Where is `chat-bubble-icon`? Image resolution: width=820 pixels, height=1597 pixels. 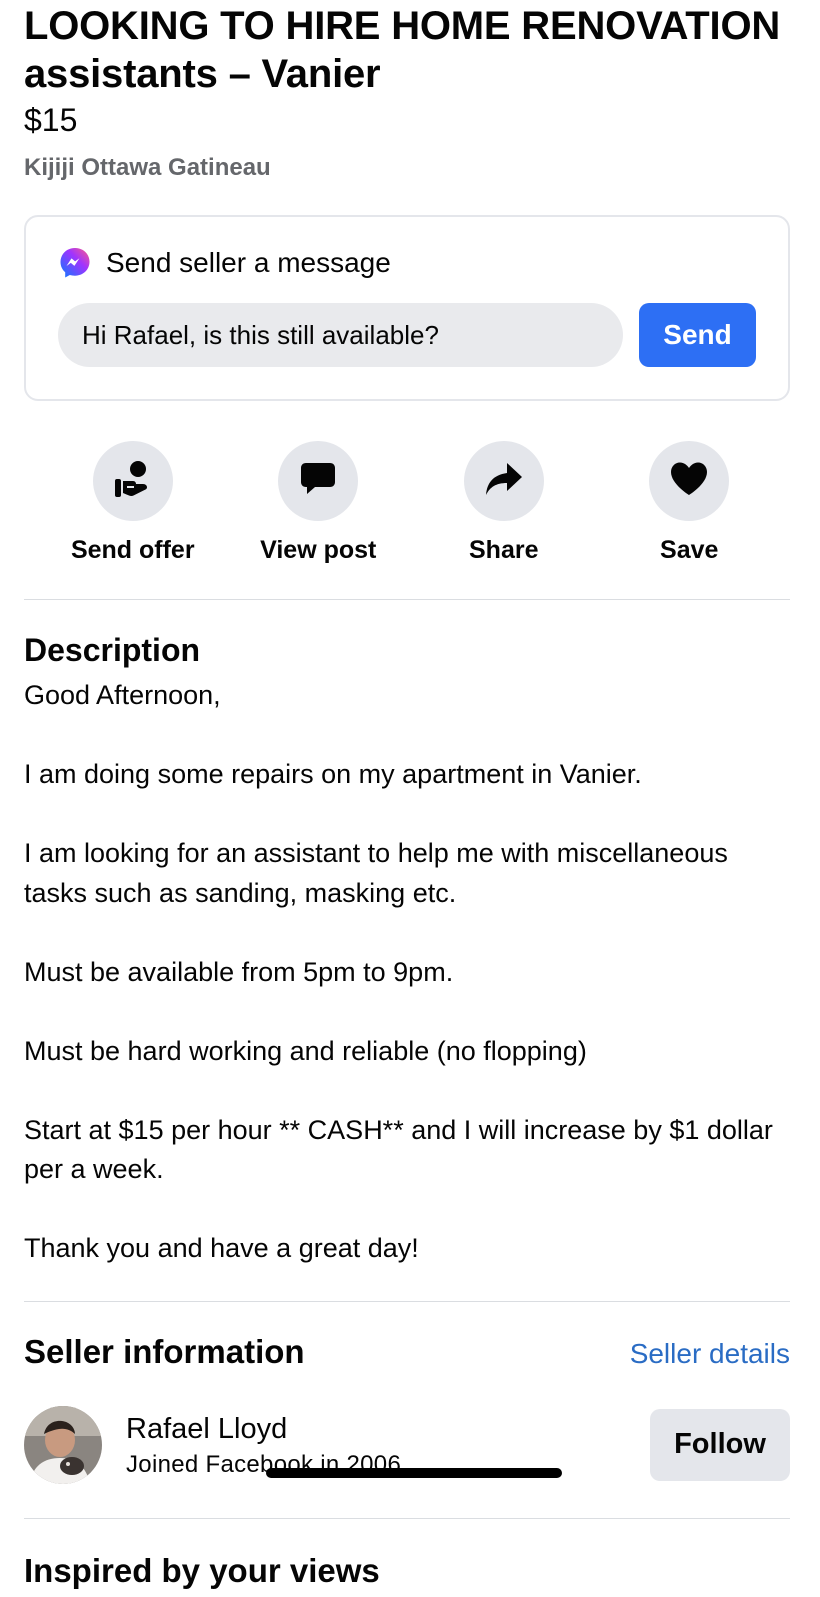 chat-bubble-icon is located at coordinates (318, 481).